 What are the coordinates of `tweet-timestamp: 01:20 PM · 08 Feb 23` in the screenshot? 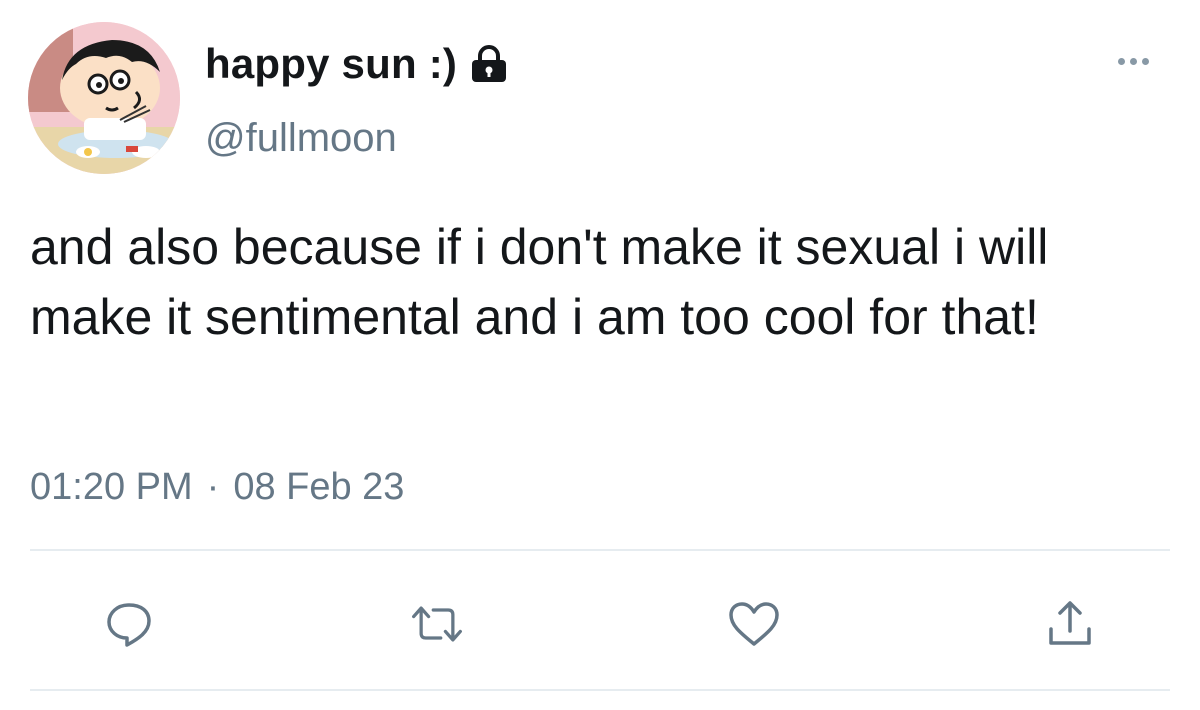 It's located at (217, 487).